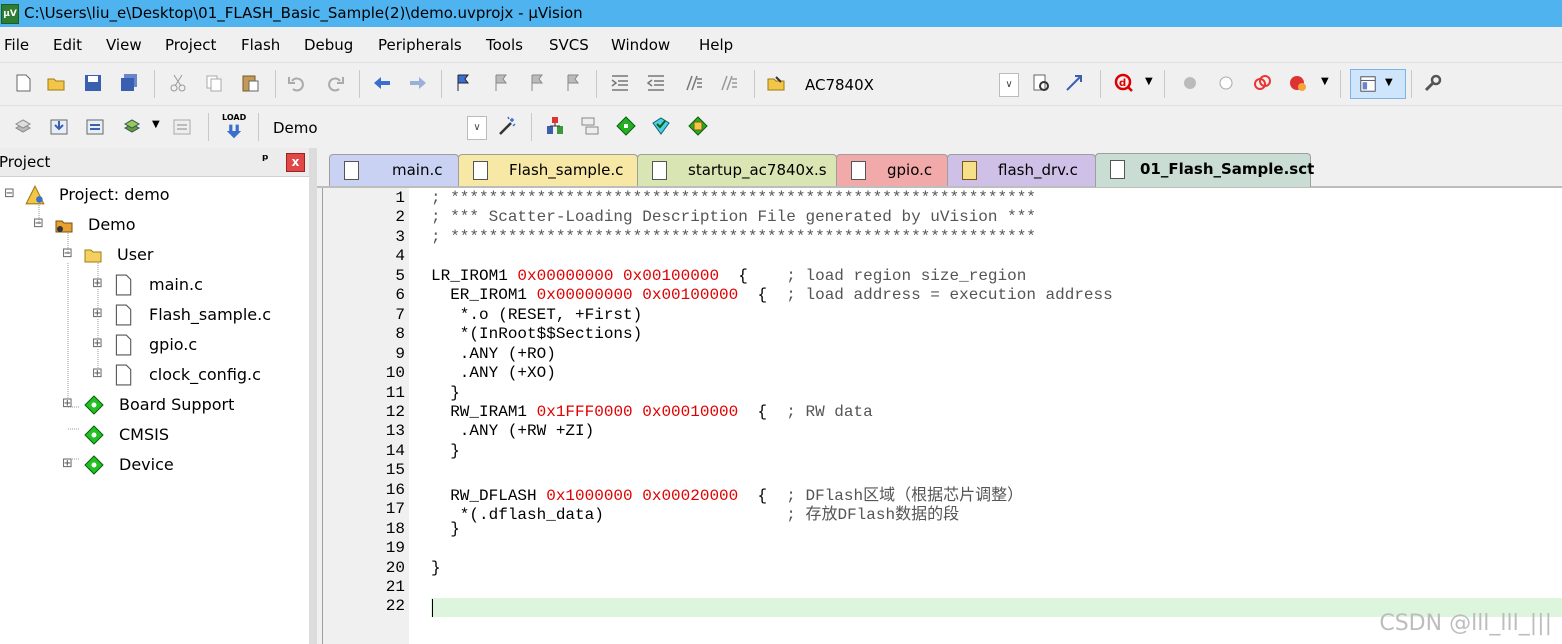 The height and width of the screenshot is (644, 1562). Describe the element at coordinates (969, 170) in the screenshot. I see `file-key-icon` at that location.